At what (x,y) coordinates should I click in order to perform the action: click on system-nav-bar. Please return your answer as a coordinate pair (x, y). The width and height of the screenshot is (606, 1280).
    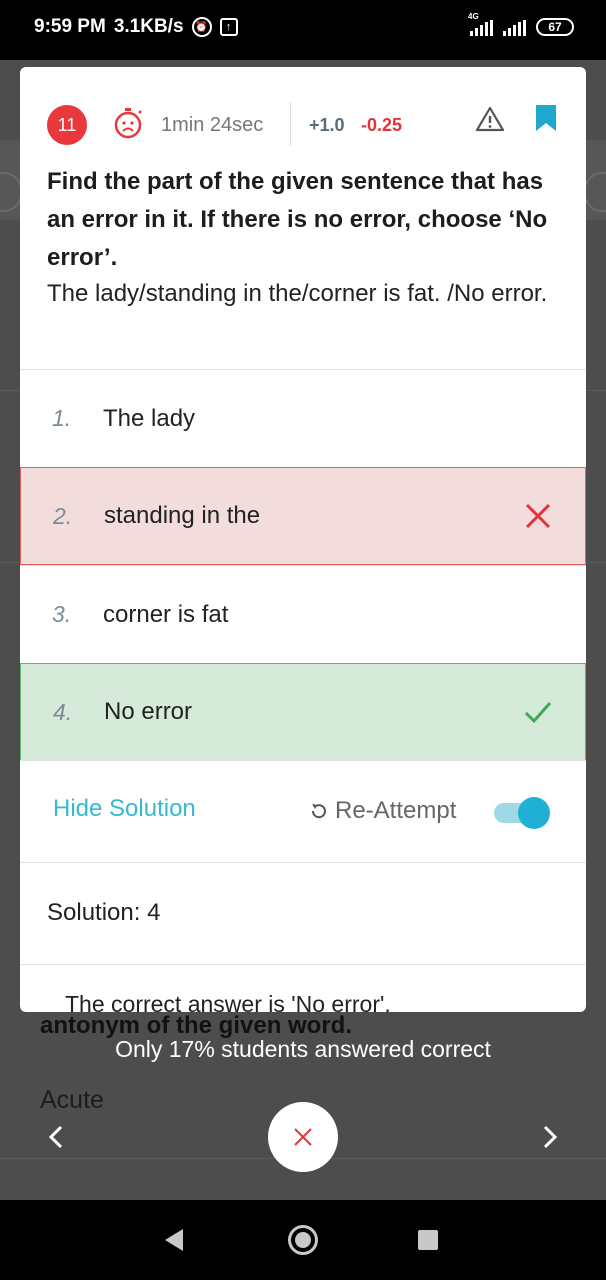
    Looking at the image, I should click on (303, 1240).